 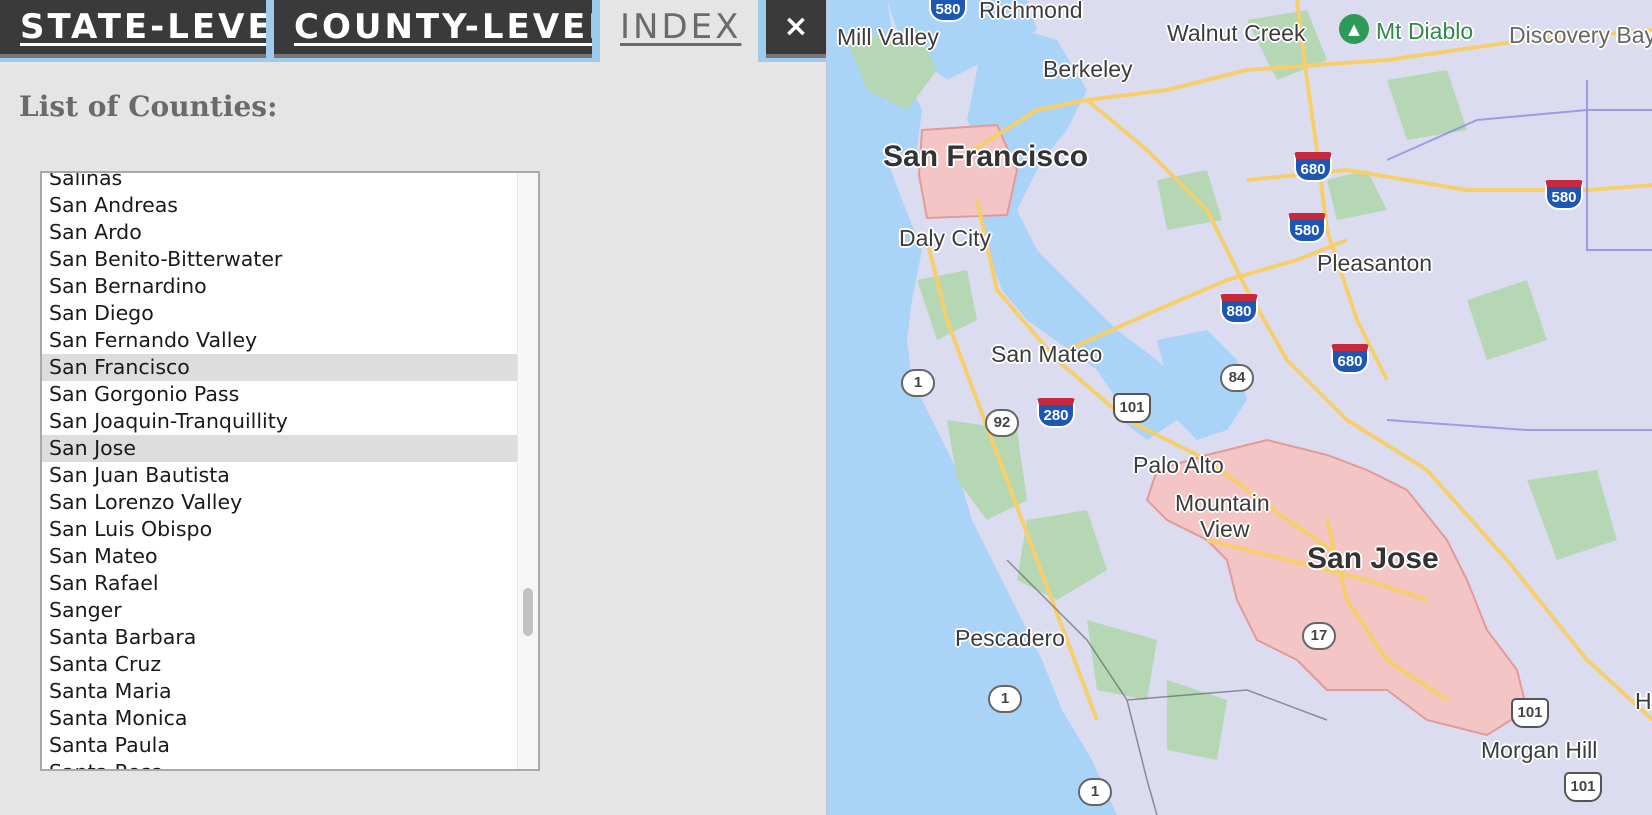 I want to click on tab-state-level: STATE-LEVEL, so click(x=133, y=29).